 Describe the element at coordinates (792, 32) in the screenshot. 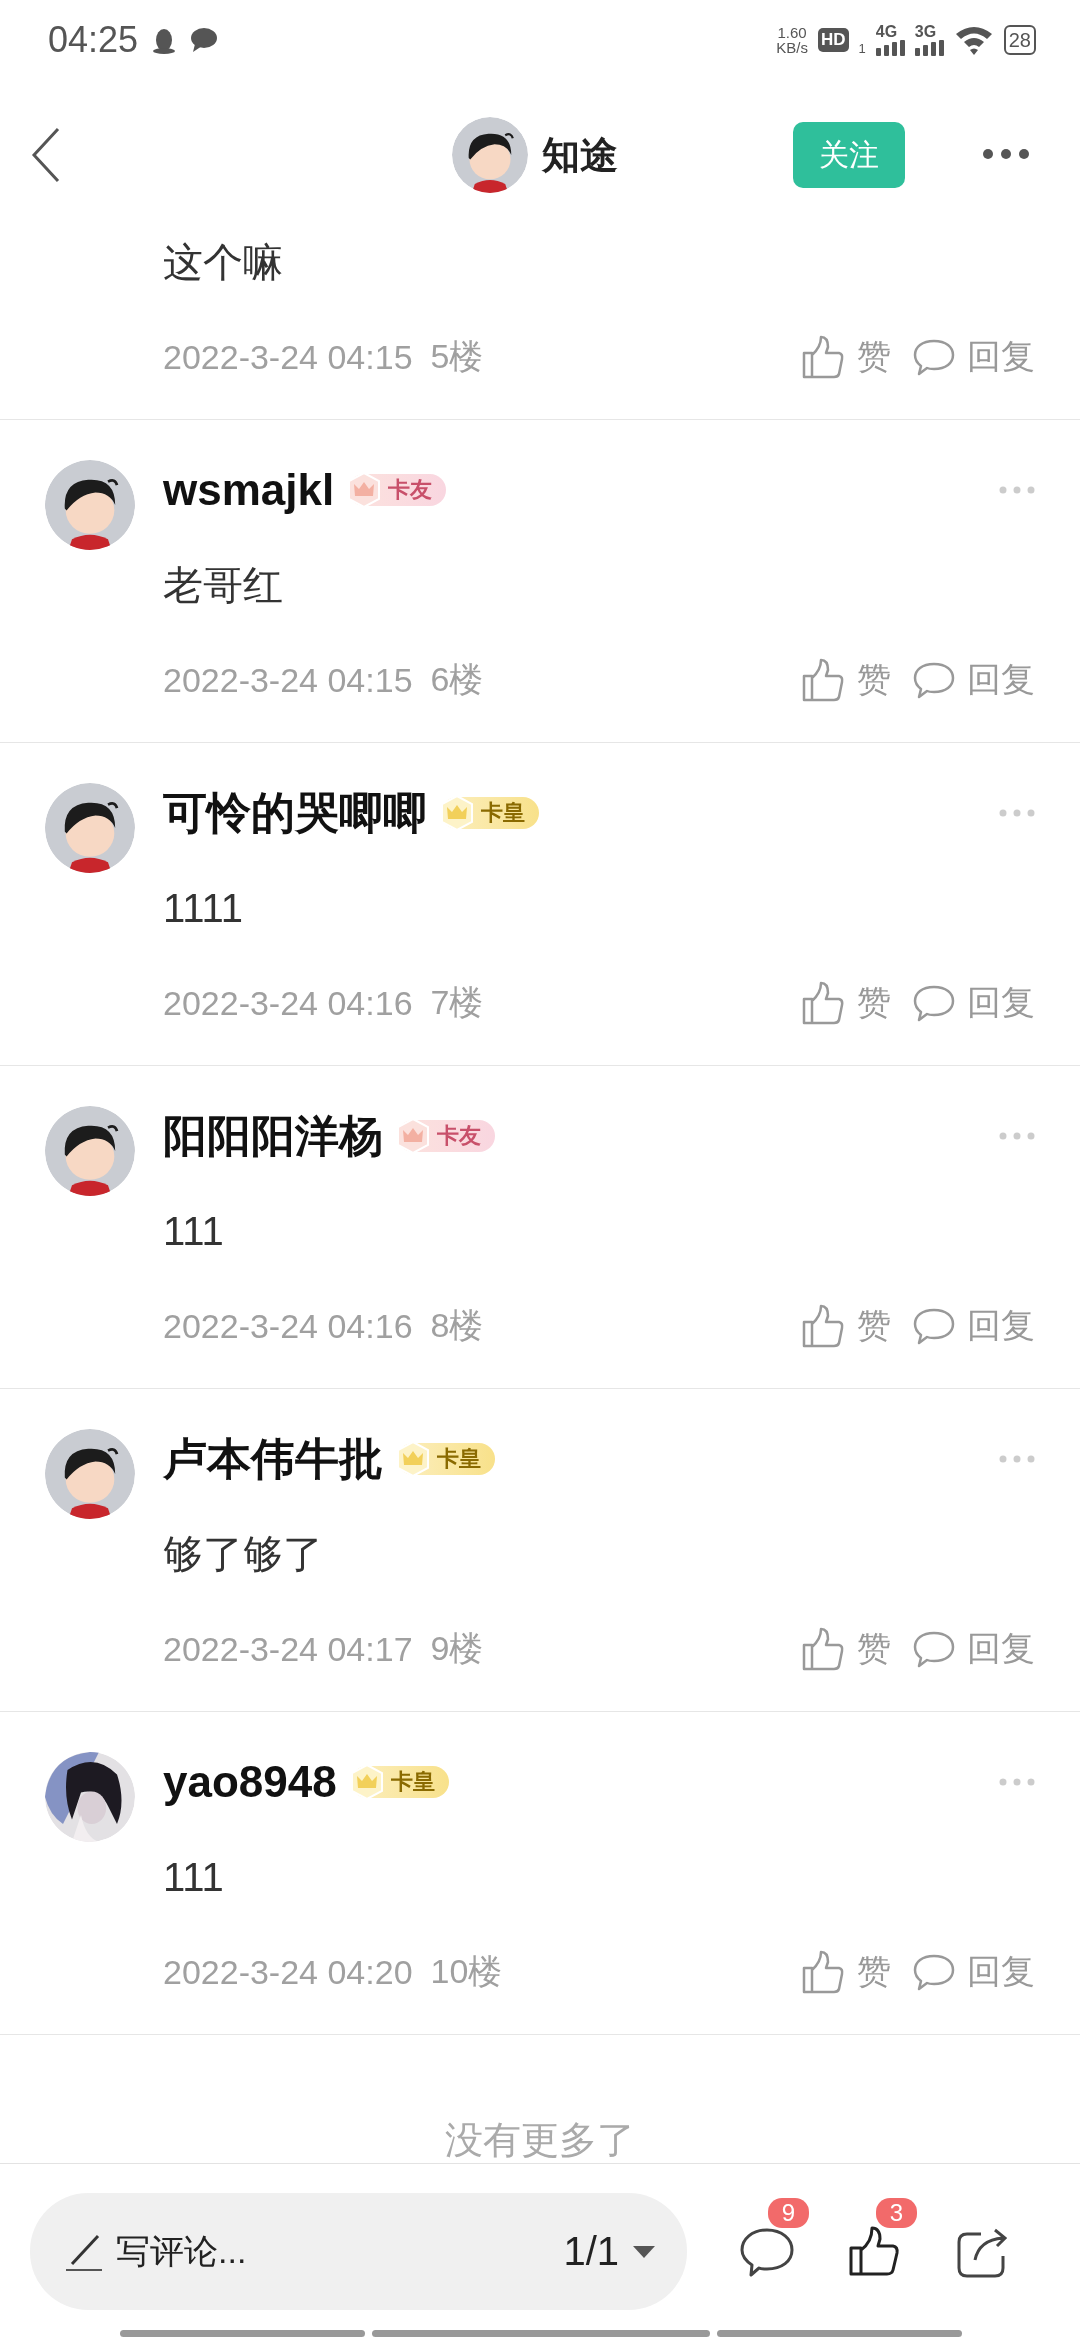

I see `network-speed: 1.60` at that location.